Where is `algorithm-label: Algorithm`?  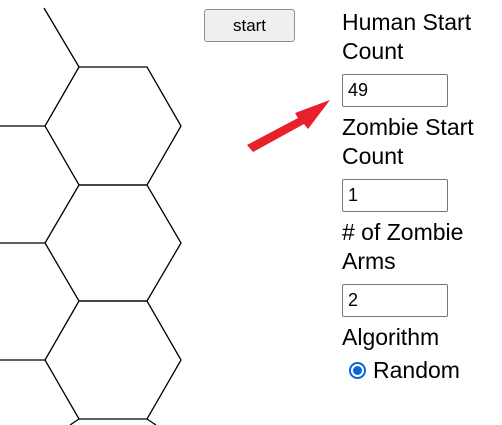 algorithm-label: Algorithm is located at coordinates (391, 337).